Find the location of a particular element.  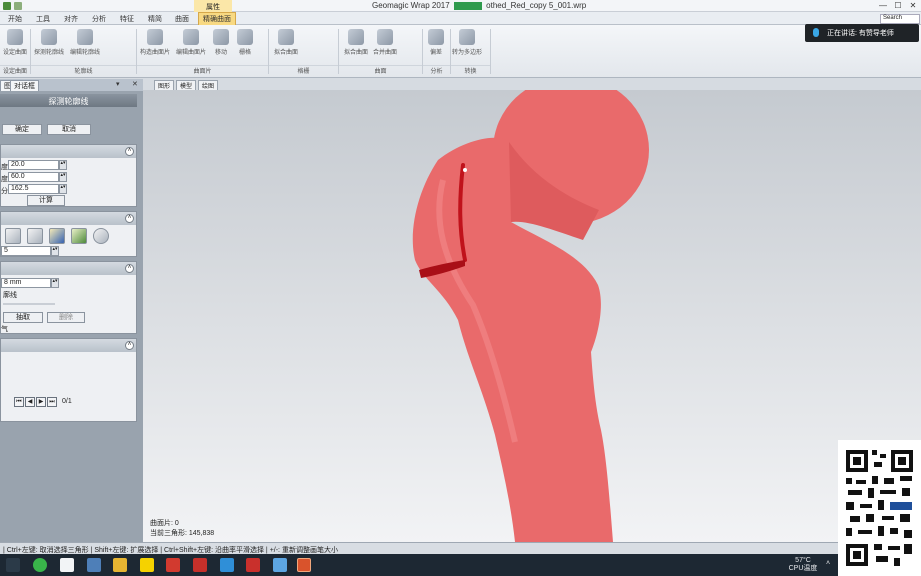

geomagic-wrap-icon is located at coordinates (304, 565).